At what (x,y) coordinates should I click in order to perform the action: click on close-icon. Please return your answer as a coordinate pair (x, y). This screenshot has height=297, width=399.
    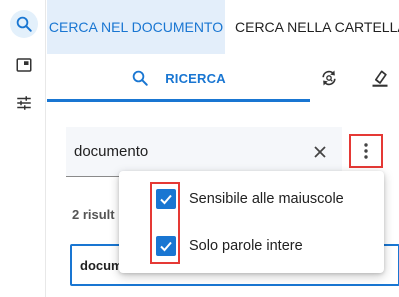
    Looking at the image, I should click on (320, 152).